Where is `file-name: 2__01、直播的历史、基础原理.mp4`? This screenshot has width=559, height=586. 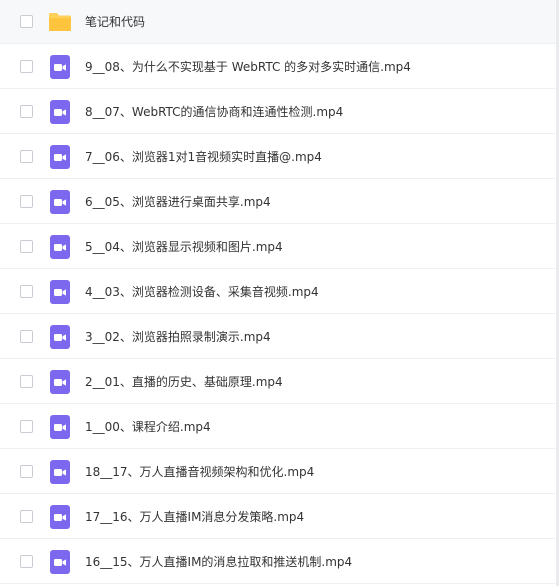
file-name: 2__01、直播的历史、基础原理.mp4 is located at coordinates (184, 382).